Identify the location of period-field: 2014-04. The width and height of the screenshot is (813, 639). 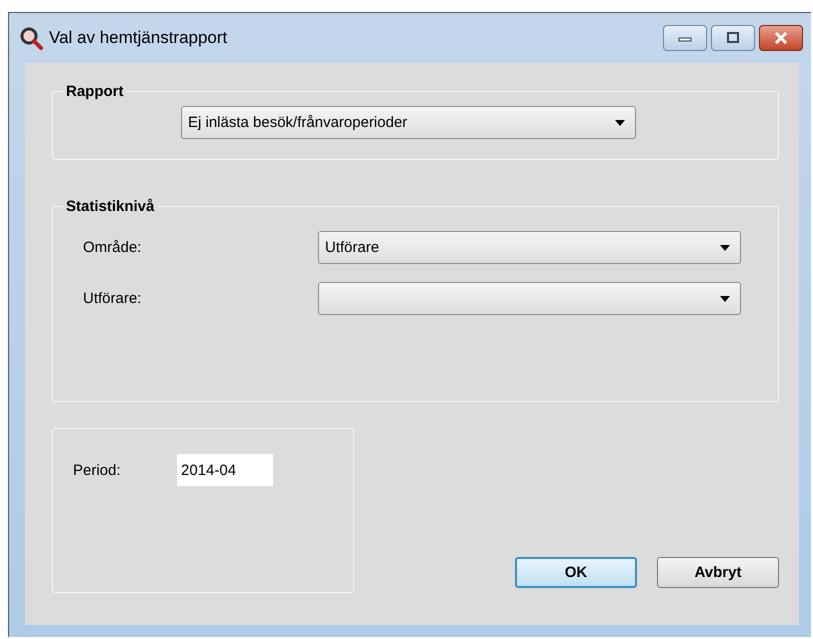
(225, 470).